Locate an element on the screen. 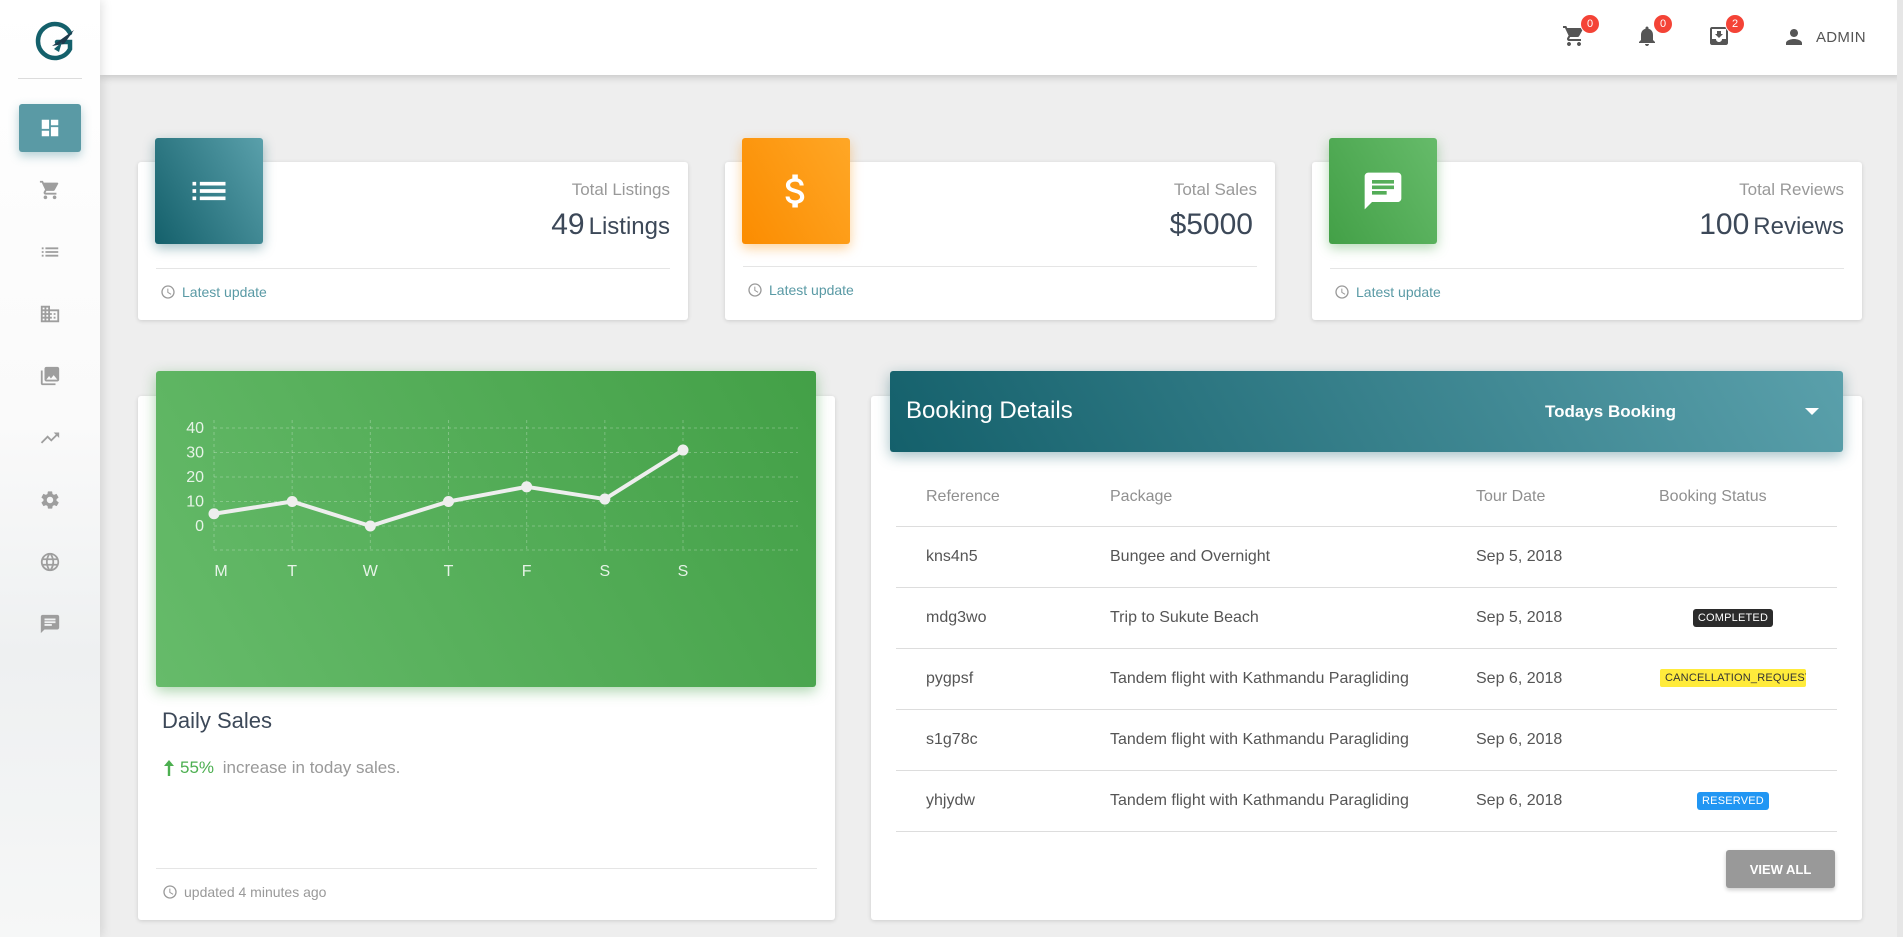 The image size is (1903, 937). sidebar-item-reports is located at coordinates (50, 438).